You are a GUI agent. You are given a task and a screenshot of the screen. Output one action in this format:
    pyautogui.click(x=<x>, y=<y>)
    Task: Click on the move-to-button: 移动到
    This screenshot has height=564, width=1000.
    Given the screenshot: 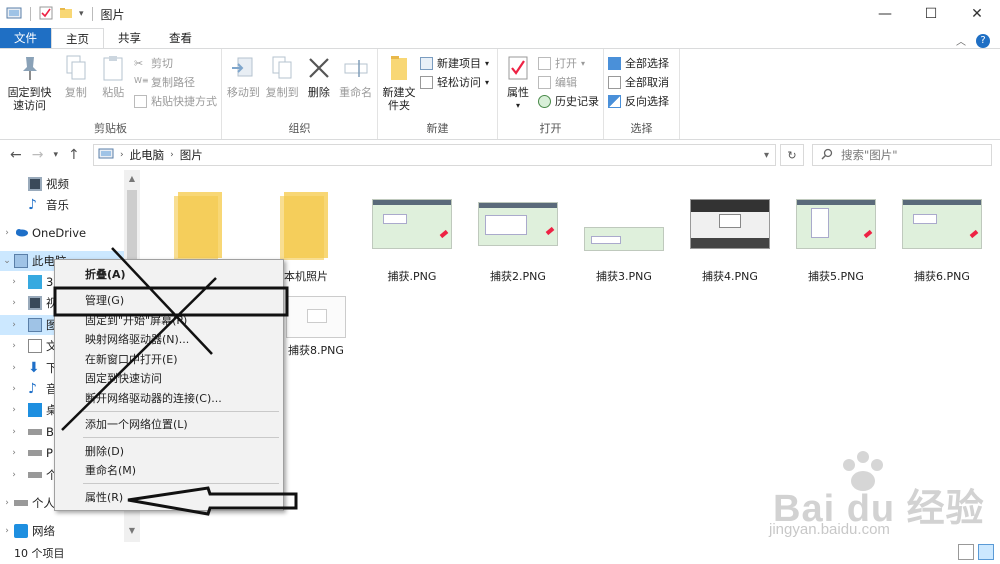 What is the action you would take?
    pyautogui.click(x=243, y=88)
    